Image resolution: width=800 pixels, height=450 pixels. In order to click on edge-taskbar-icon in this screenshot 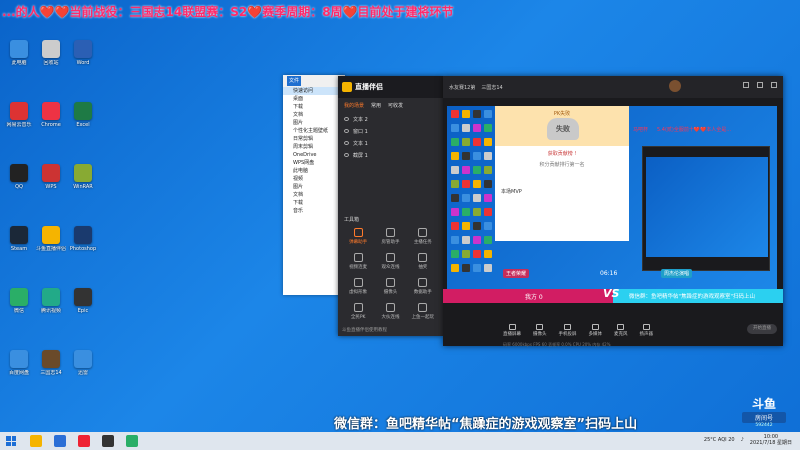, I will do `click(60, 441)`.